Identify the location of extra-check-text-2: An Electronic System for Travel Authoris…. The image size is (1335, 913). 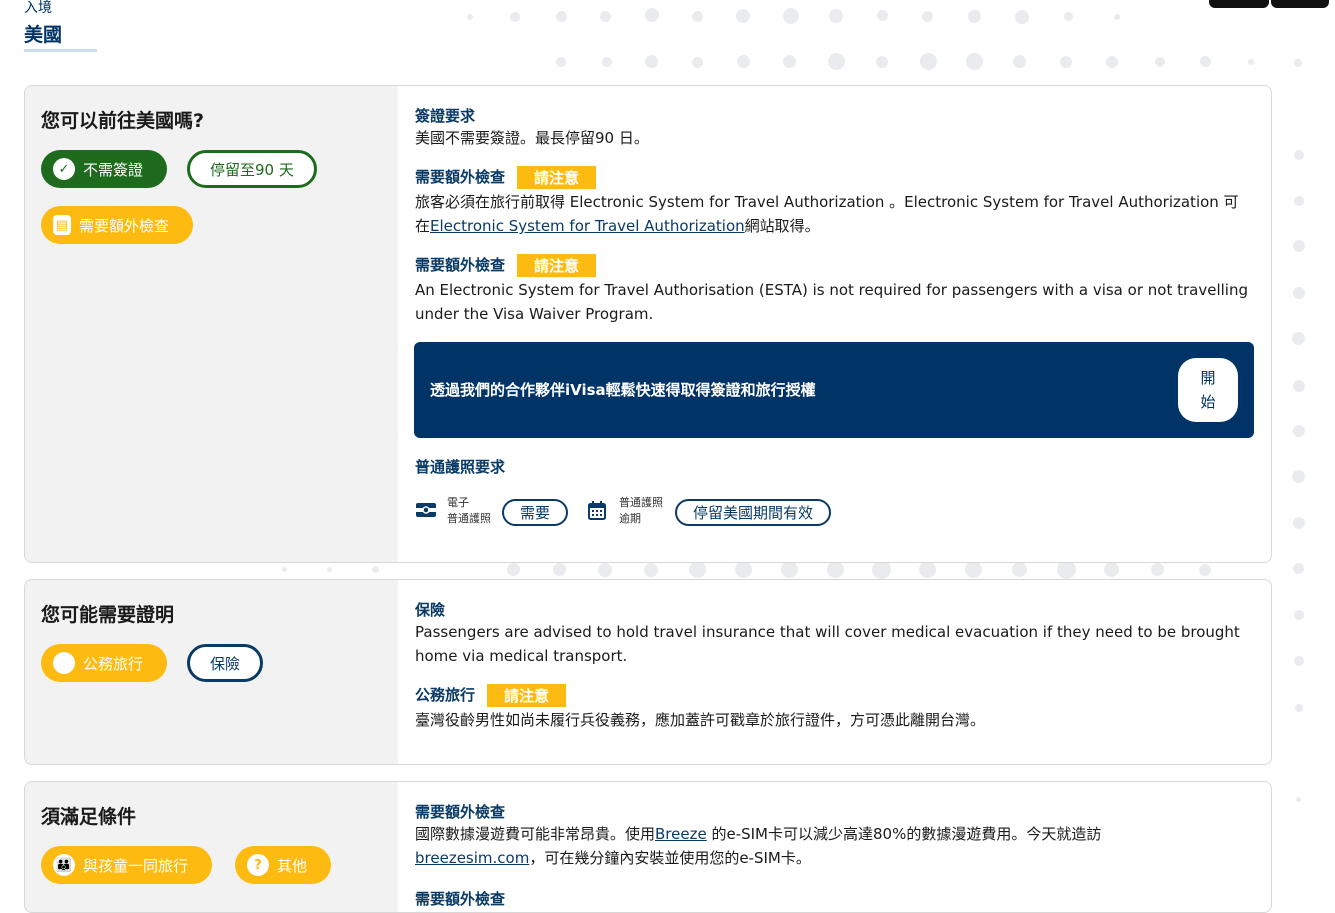
(831, 302).